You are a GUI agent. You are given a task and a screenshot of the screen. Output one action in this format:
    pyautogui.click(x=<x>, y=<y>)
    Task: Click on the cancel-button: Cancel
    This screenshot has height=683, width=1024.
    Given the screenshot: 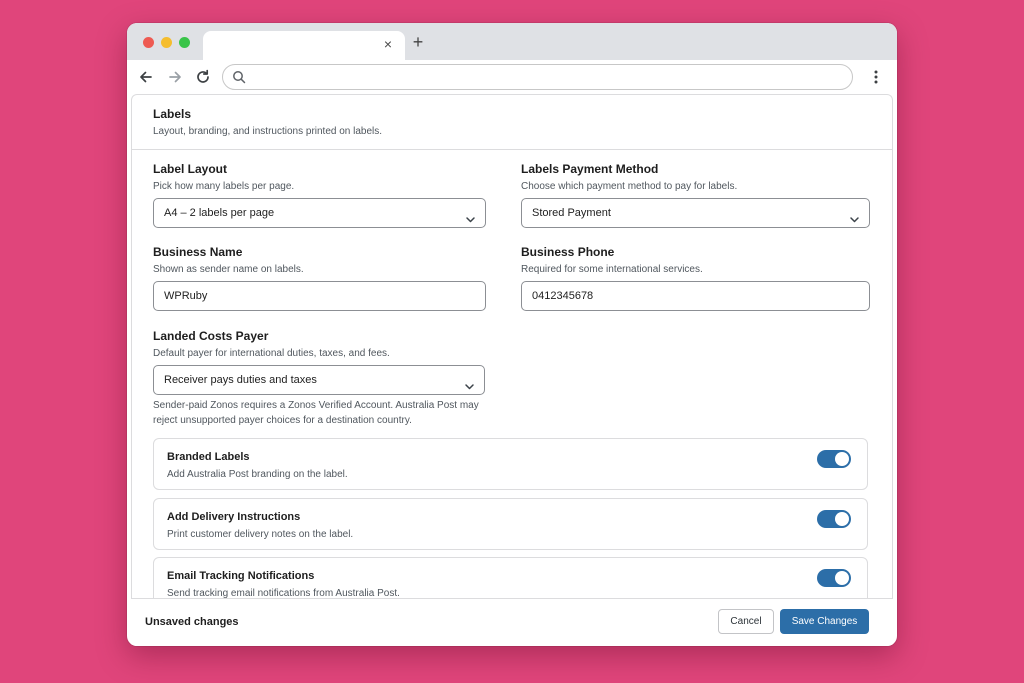 What is the action you would take?
    pyautogui.click(x=746, y=621)
    